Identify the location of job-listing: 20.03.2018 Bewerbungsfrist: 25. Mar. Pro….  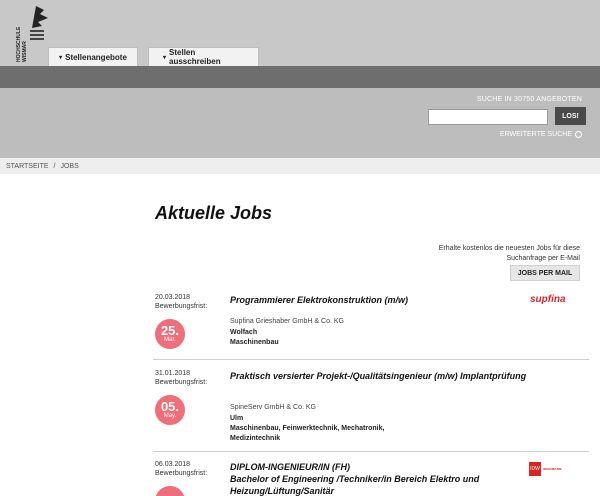
(371, 327).